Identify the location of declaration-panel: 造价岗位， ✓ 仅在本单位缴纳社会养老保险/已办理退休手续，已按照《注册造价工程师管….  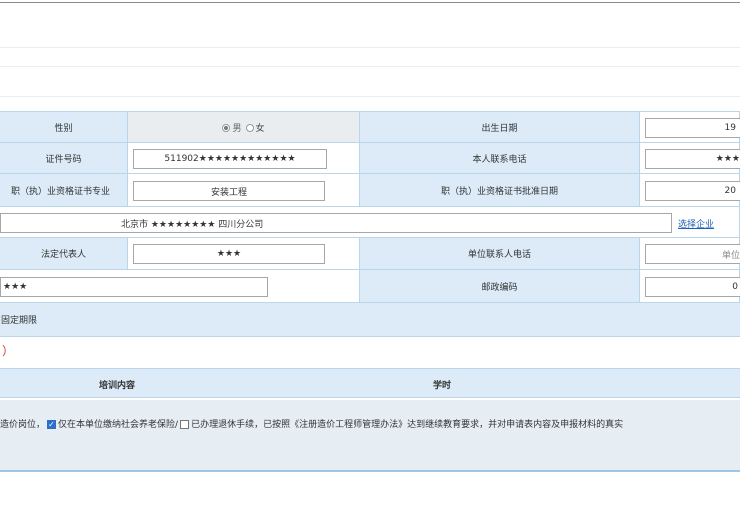
(370, 436).